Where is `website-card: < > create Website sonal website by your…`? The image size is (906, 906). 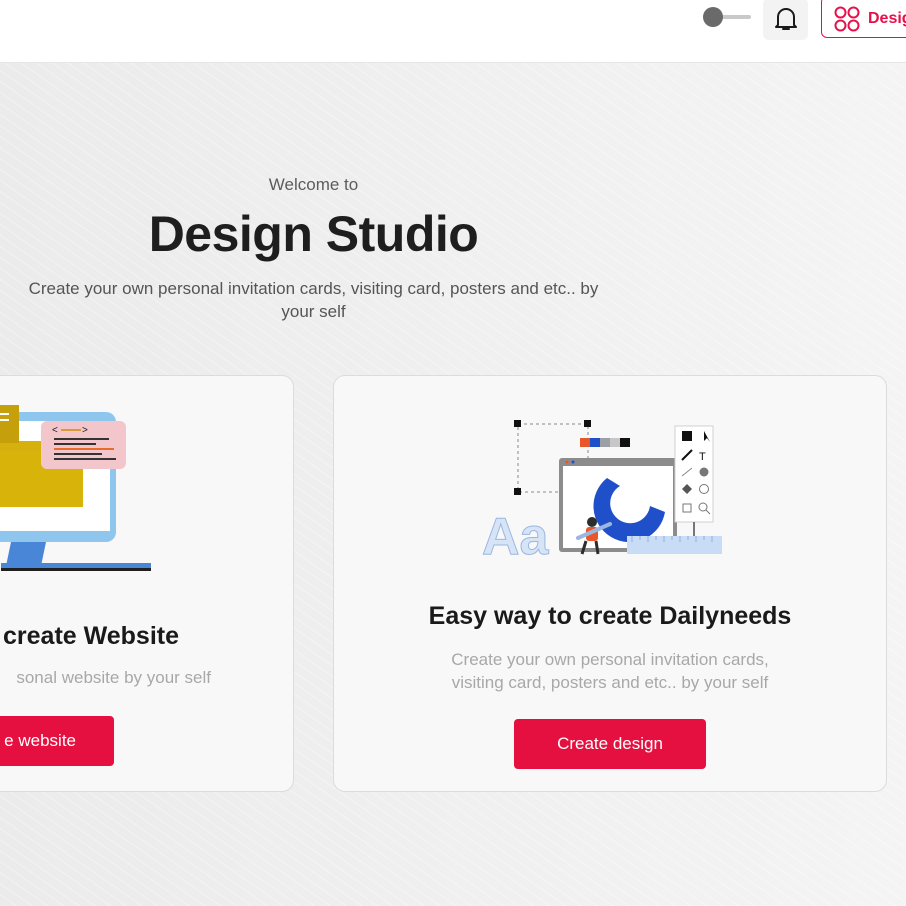
website-card: < > create Website sonal website by your… is located at coordinates (147, 583).